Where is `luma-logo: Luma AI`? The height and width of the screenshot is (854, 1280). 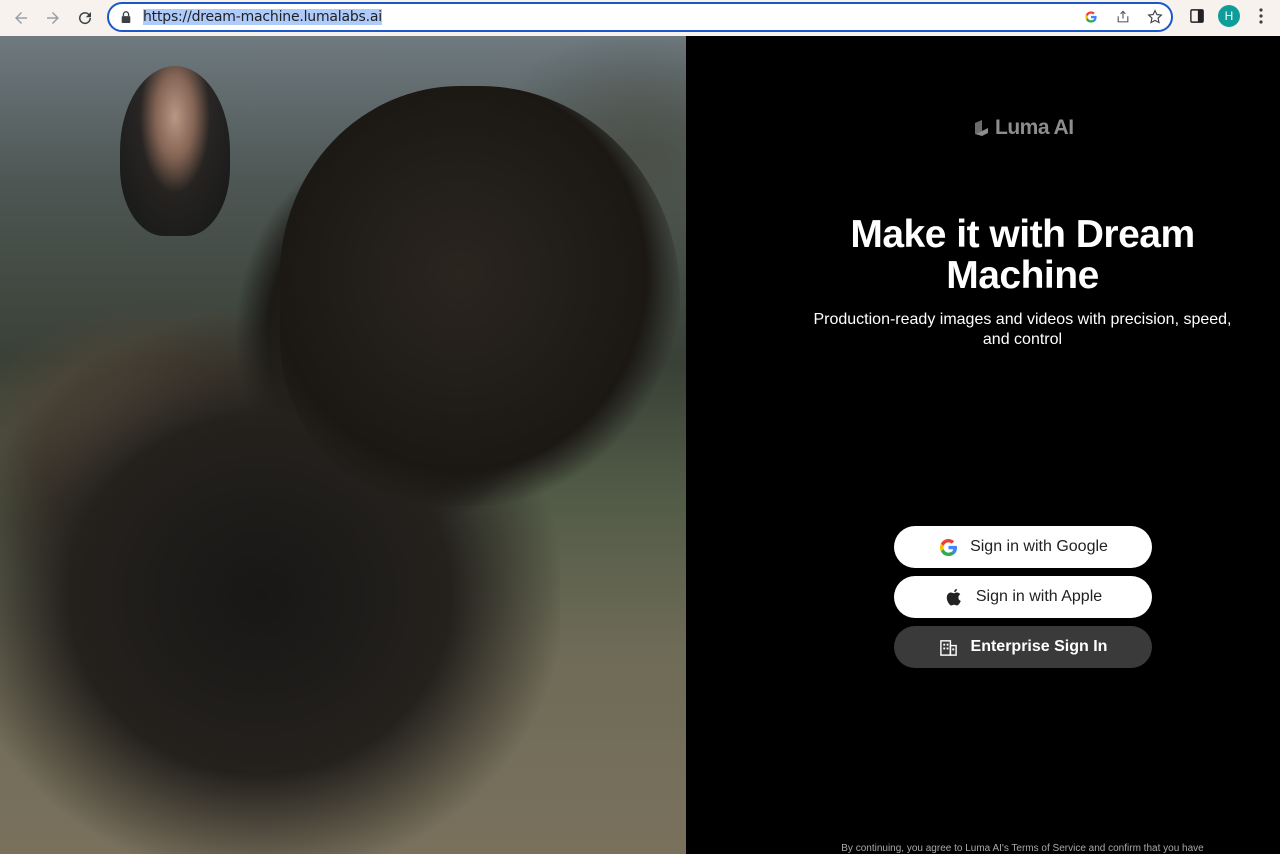 luma-logo: Luma AI is located at coordinates (1023, 128).